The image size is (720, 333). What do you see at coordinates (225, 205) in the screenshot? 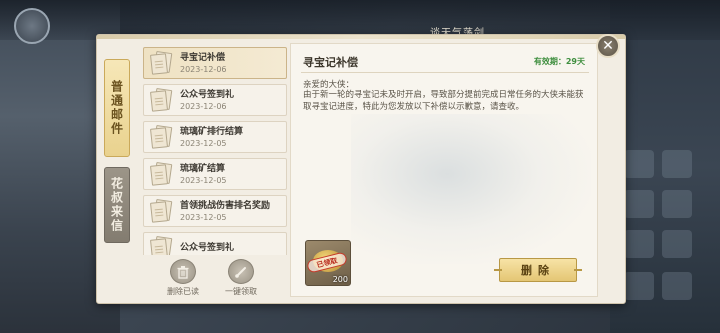
I see `mail-title: 首领挑战伤害排名奖励` at bounding box center [225, 205].